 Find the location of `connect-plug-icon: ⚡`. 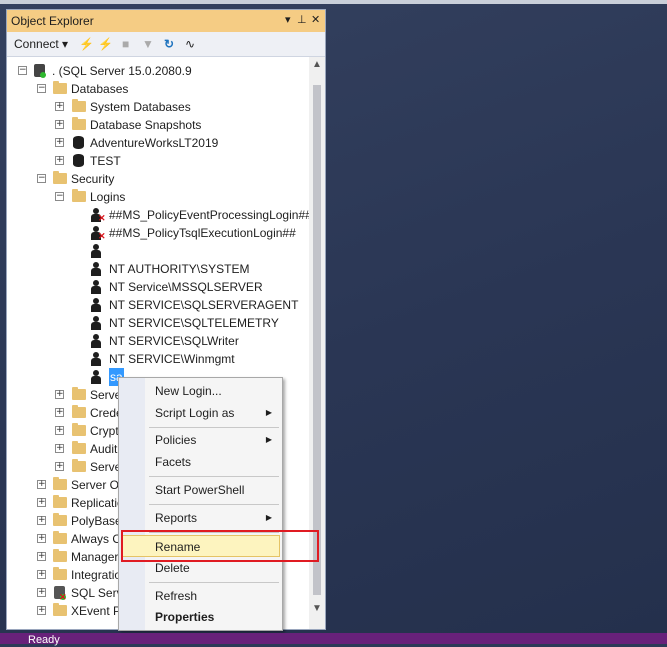

connect-plug-icon: ⚡ is located at coordinates (86, 44).